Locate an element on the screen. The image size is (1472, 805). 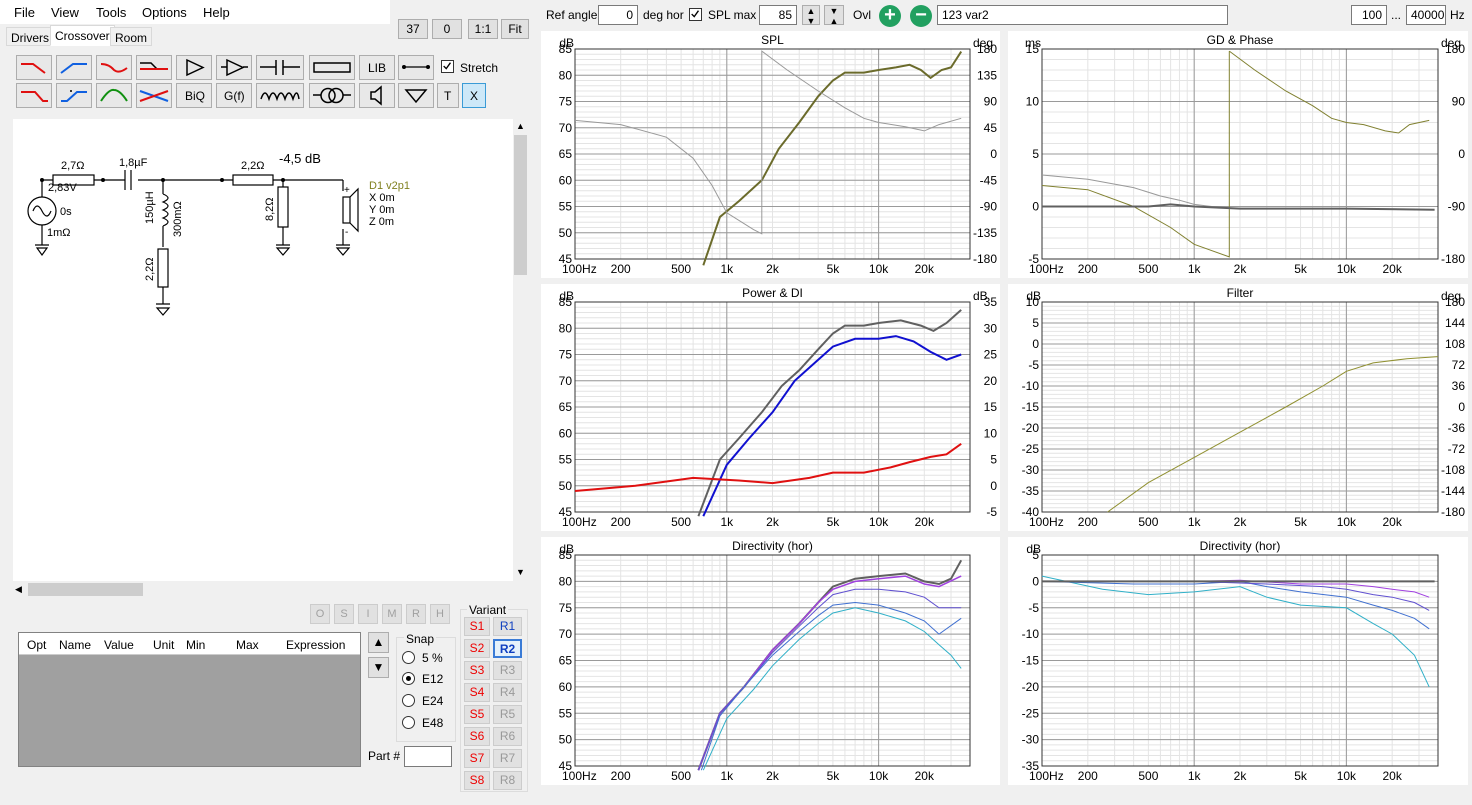
variant-r8-button: R8 is located at coordinates (507, 780).